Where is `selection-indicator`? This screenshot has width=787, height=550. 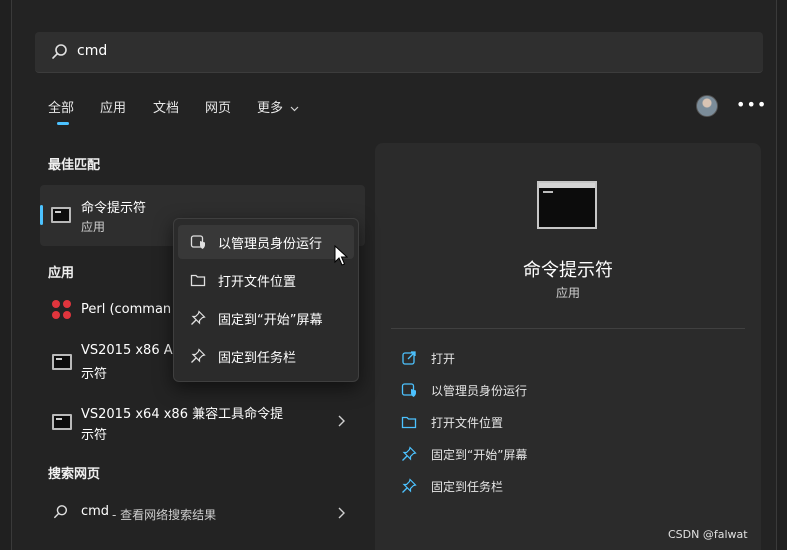
selection-indicator is located at coordinates (41, 215).